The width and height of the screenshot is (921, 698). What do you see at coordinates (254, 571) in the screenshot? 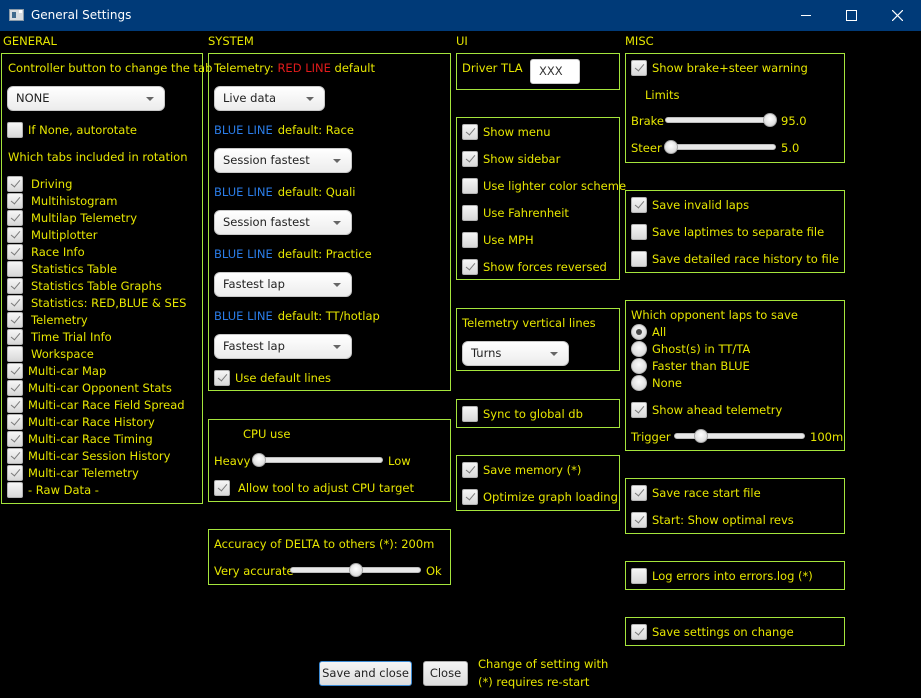
I see `delta-min-label: Very accurate` at bounding box center [254, 571].